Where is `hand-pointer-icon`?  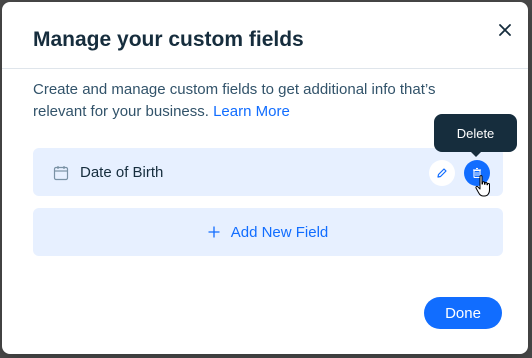
hand-pointer-icon is located at coordinates (482, 186).